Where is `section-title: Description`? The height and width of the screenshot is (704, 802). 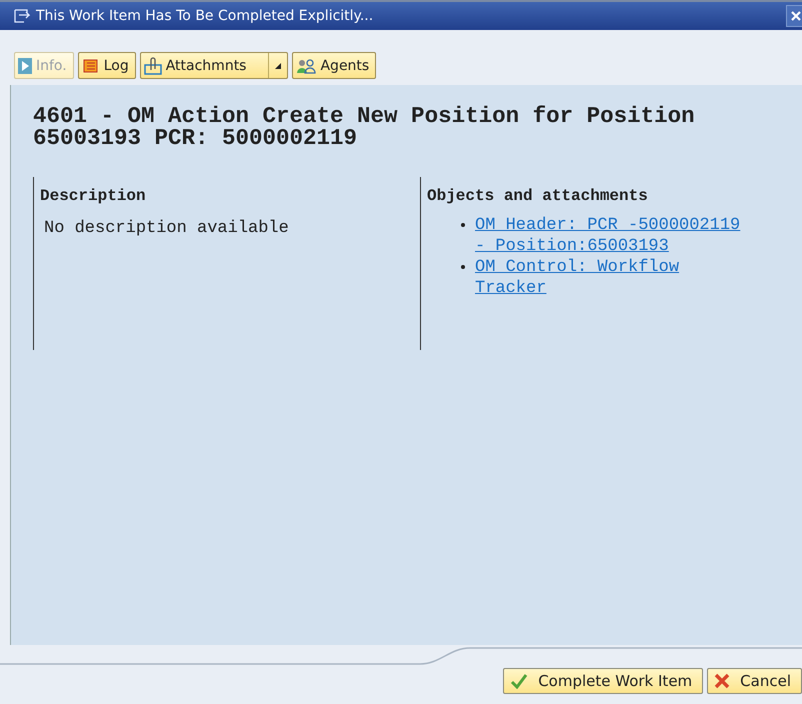 section-title: Description is located at coordinates (93, 196).